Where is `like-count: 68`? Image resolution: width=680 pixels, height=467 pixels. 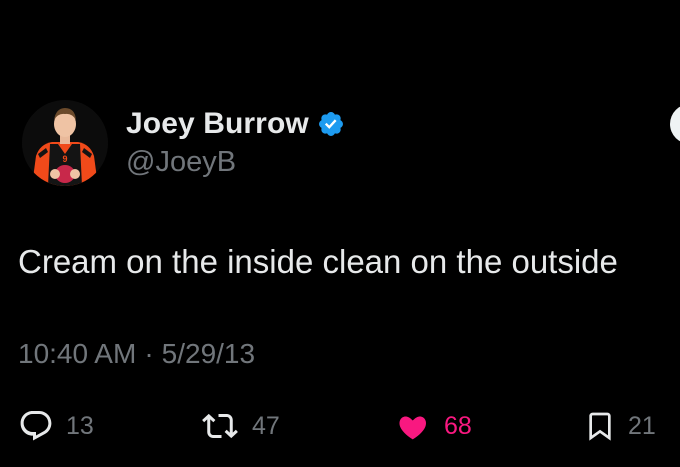 like-count: 68 is located at coordinates (458, 425).